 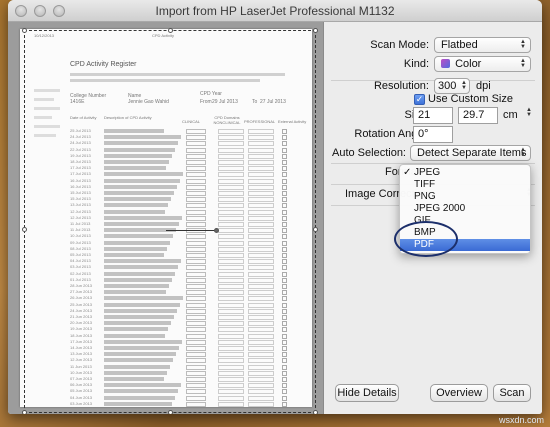 What do you see at coordinates (407, 172) in the screenshot?
I see `checkmark-icon: ✓` at bounding box center [407, 172].